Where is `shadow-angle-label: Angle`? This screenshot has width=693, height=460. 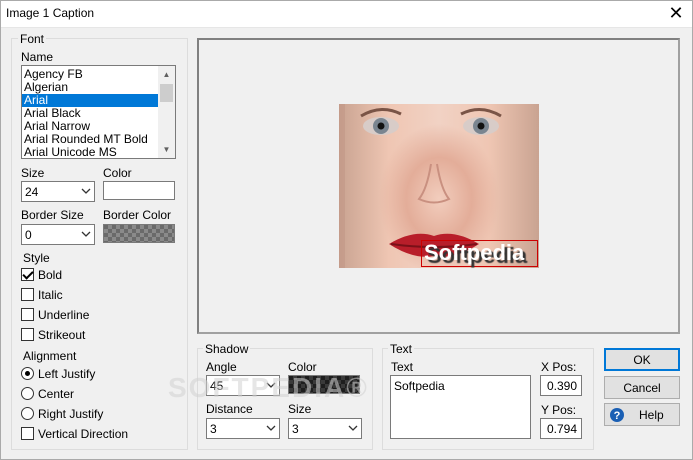
shadow-angle-label: Angle is located at coordinates (221, 367).